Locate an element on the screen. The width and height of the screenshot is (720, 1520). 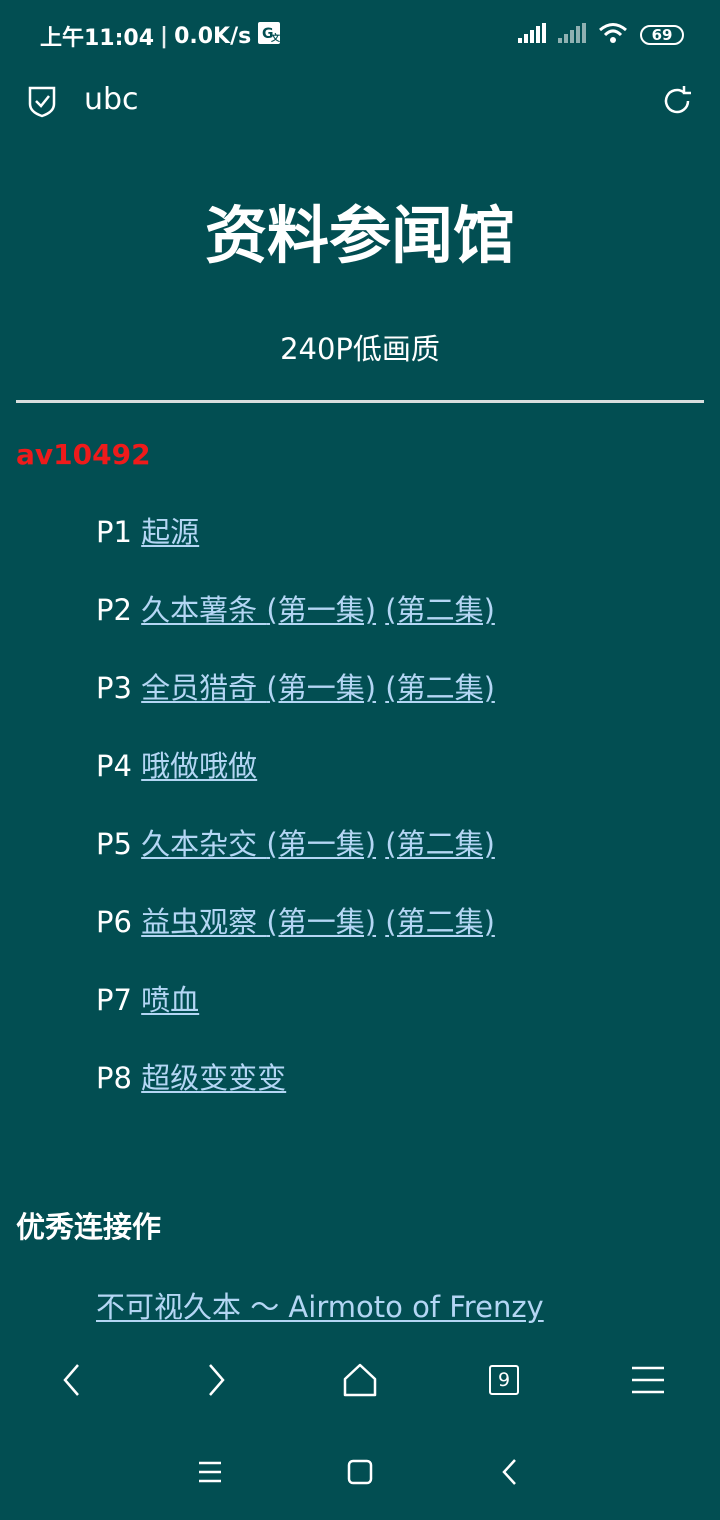
list-item: P6 益虫观察 (第一集) (第二集) is located at coordinates (295, 939).